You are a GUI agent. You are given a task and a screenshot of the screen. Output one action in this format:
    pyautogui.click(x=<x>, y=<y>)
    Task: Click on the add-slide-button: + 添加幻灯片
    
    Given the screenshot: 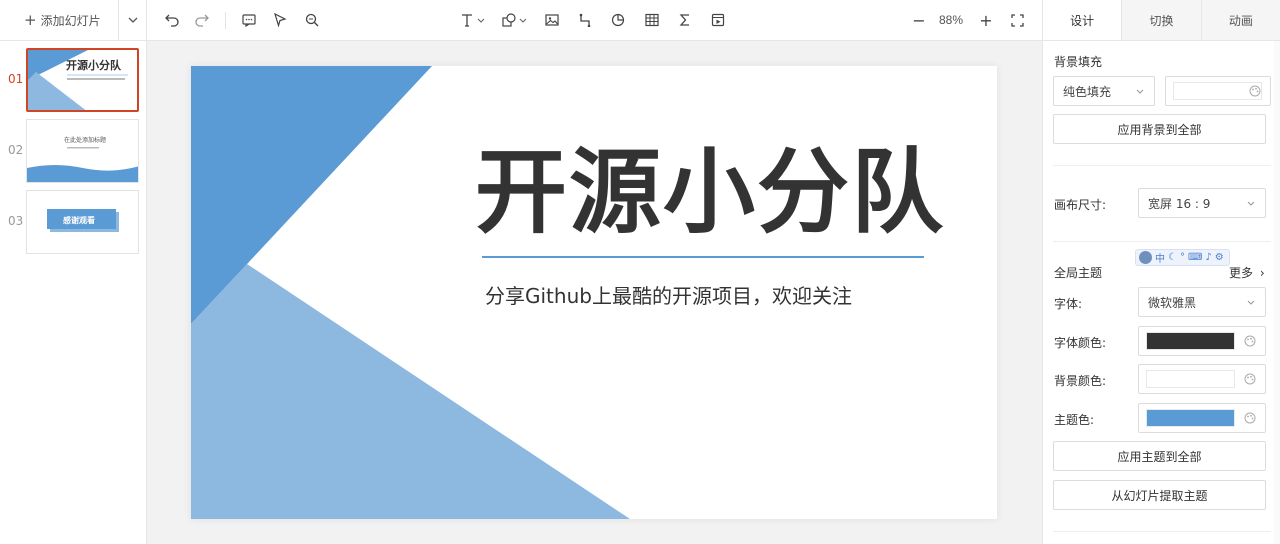 What is the action you would take?
    pyautogui.click(x=59, y=20)
    